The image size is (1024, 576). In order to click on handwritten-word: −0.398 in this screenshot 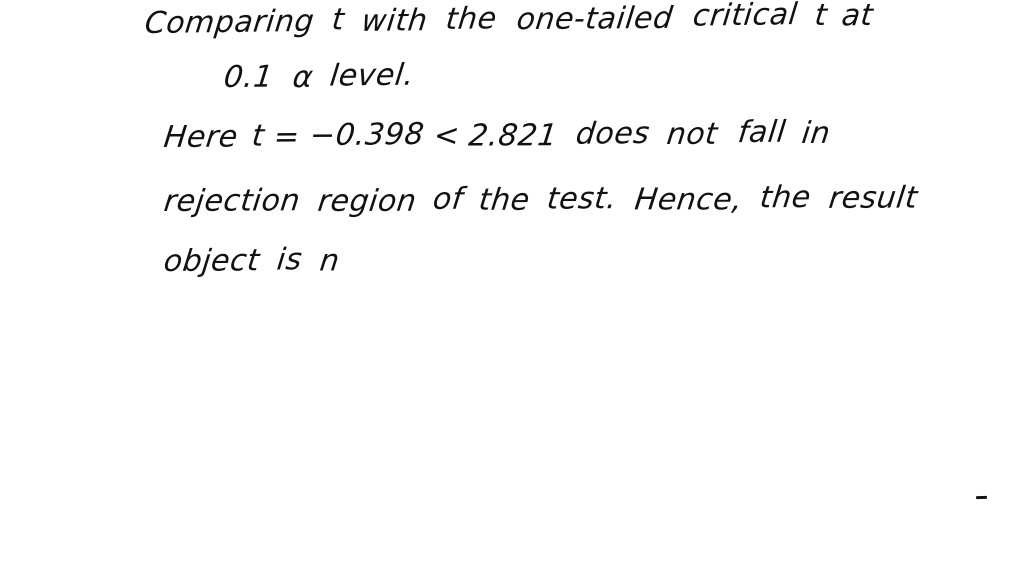, I will do `click(366, 135)`.